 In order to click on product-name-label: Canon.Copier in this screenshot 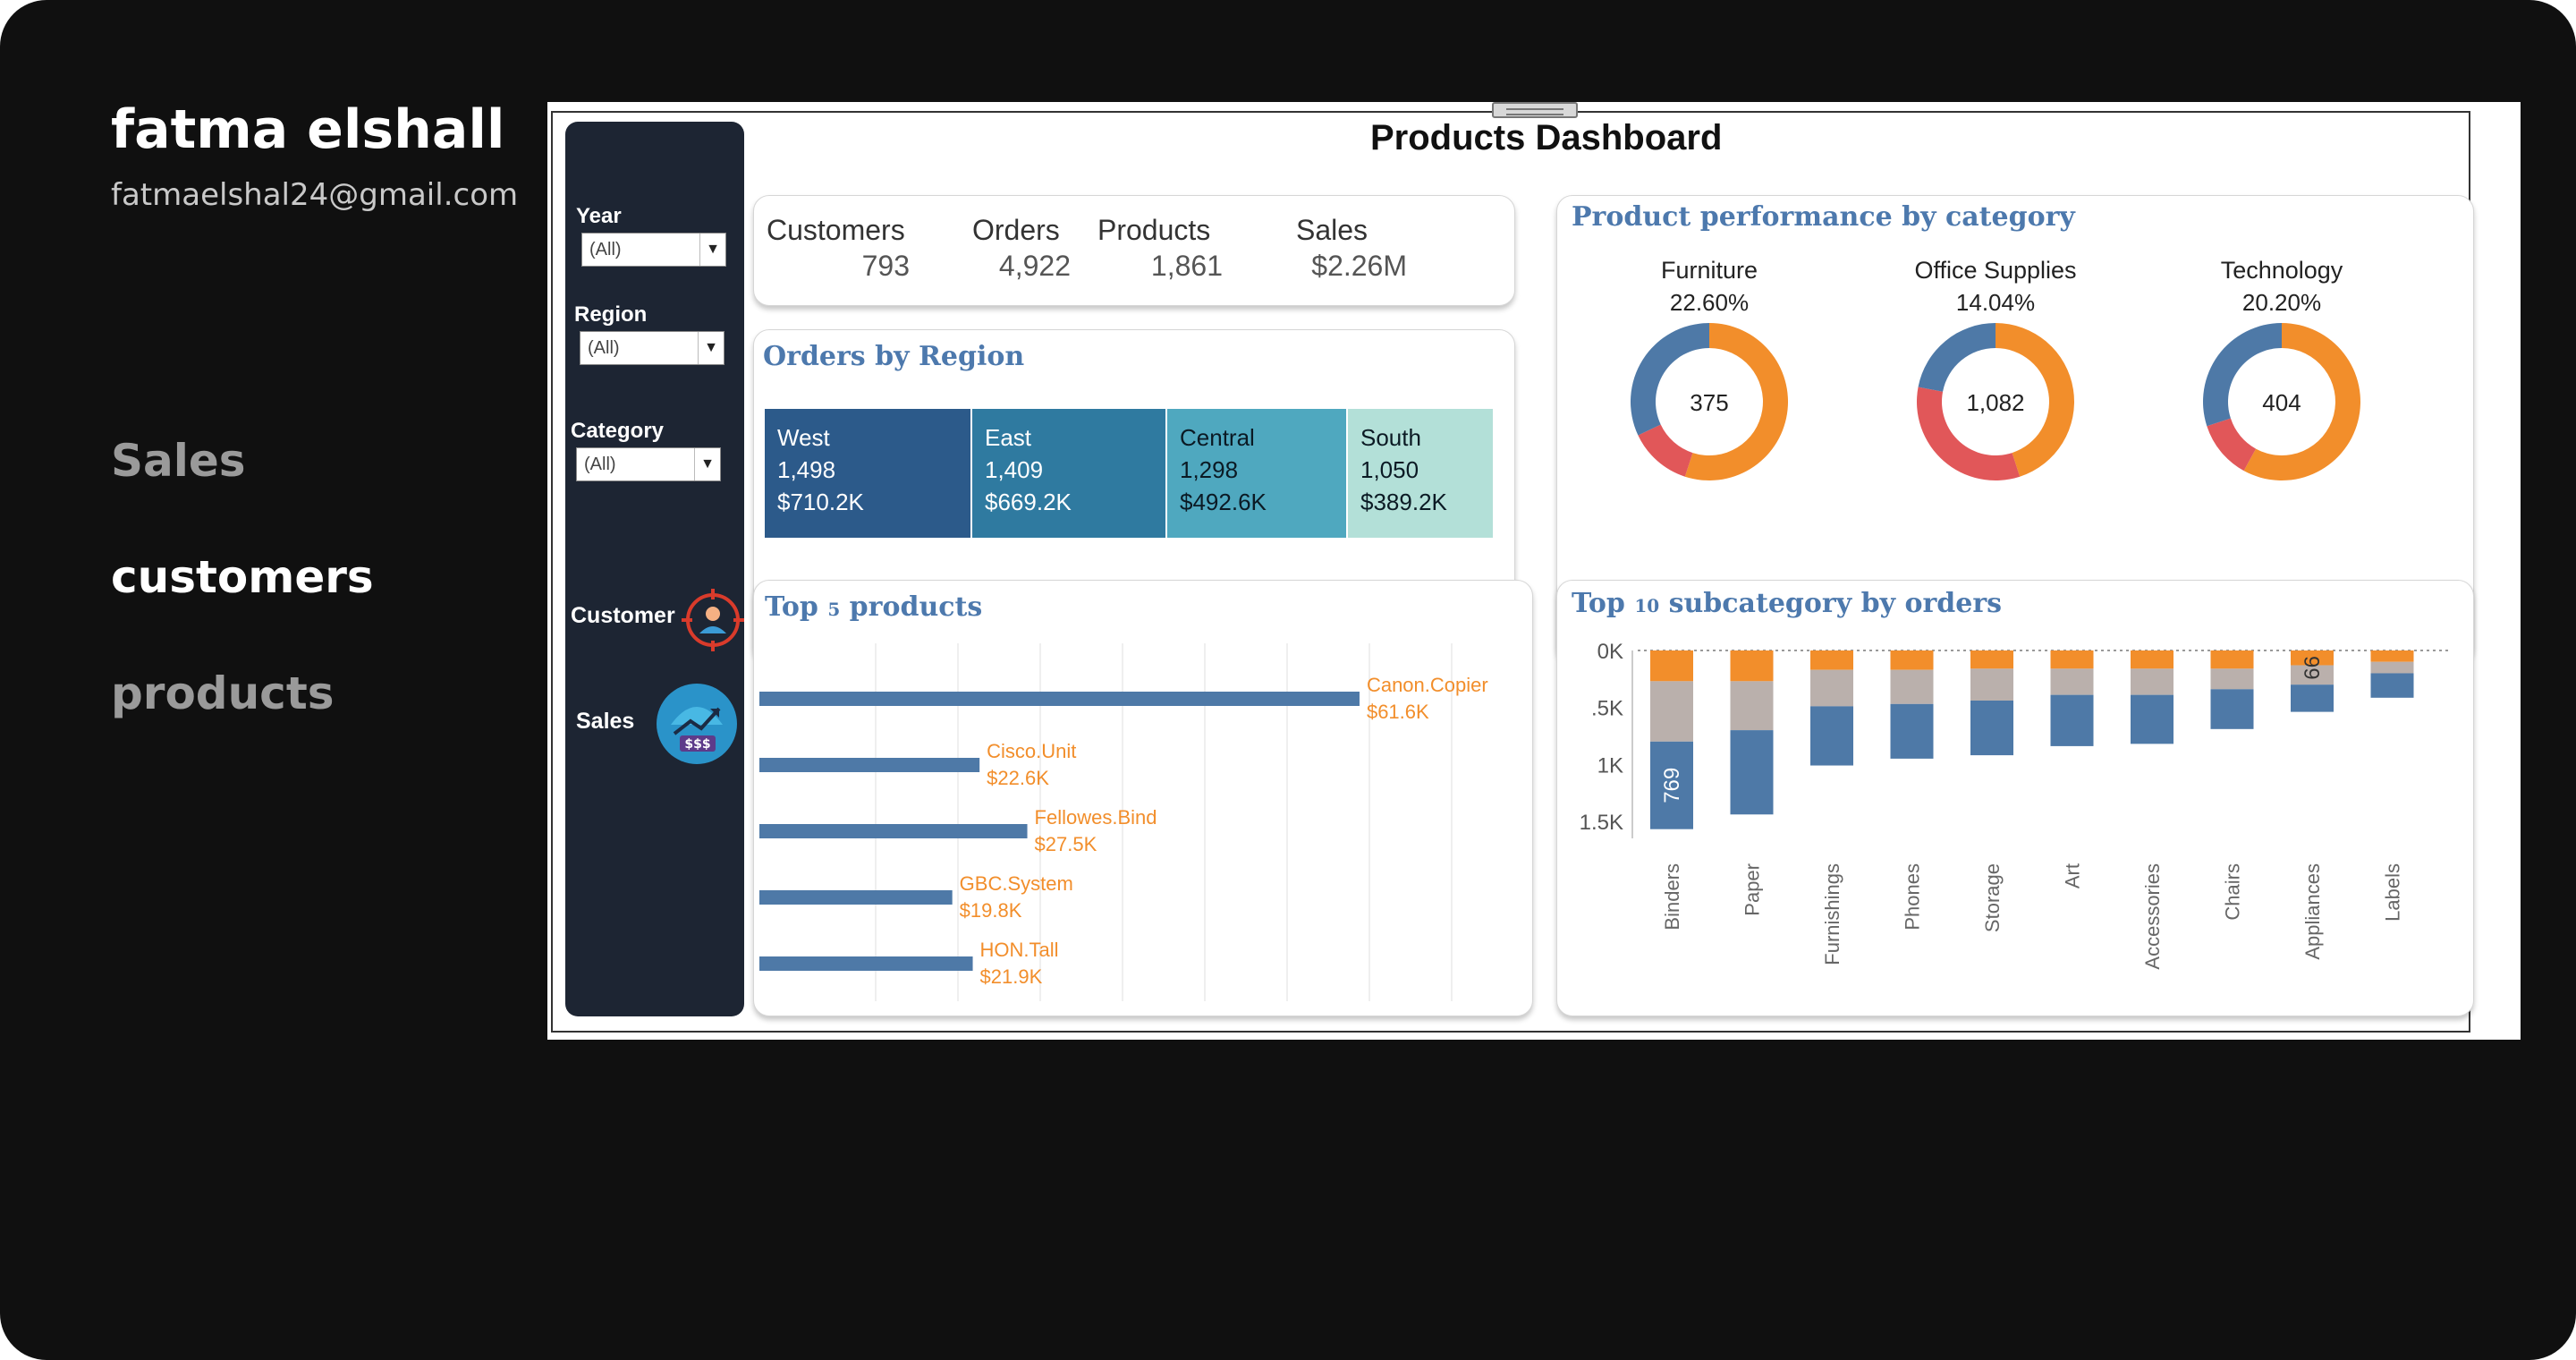, I will do `click(1427, 685)`.